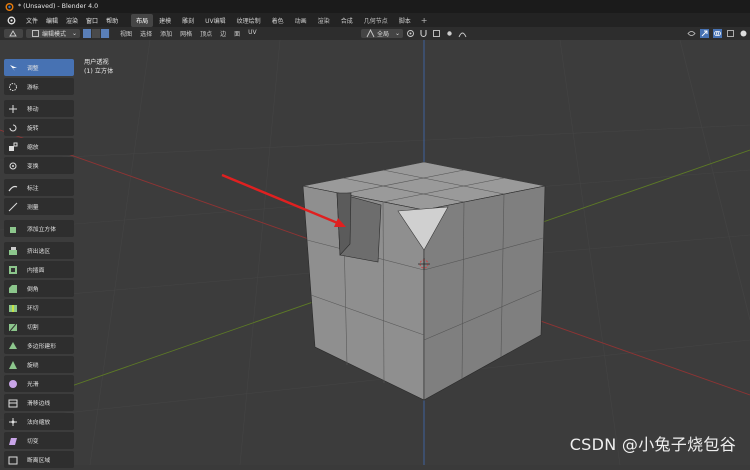 The height and width of the screenshot is (470, 750). Describe the element at coordinates (33, 148) in the screenshot. I see `tool-label: 缩放` at that location.